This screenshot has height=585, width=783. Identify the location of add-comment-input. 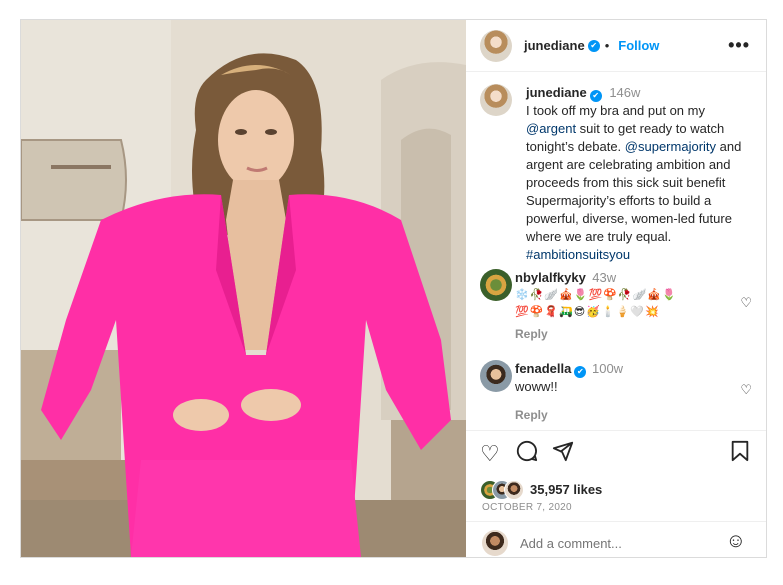
(610, 543).